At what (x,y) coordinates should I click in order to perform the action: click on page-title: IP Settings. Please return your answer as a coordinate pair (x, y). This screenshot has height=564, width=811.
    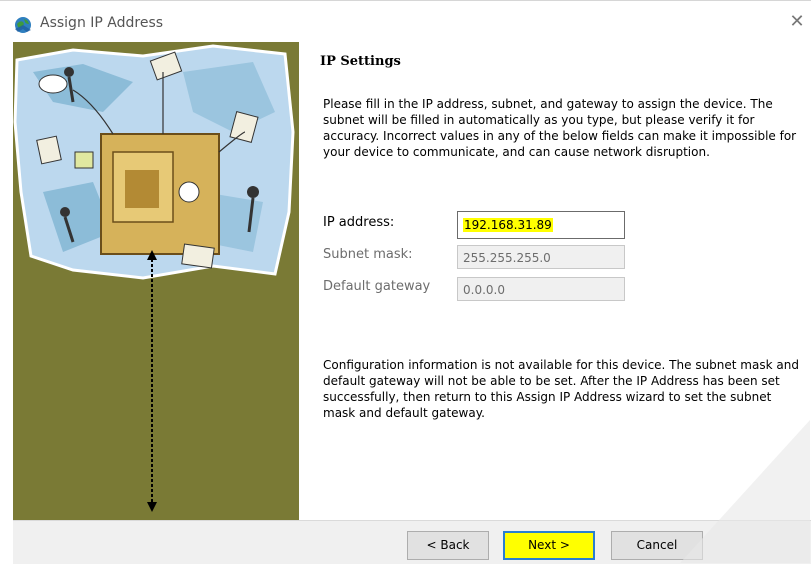
    Looking at the image, I should click on (360, 61).